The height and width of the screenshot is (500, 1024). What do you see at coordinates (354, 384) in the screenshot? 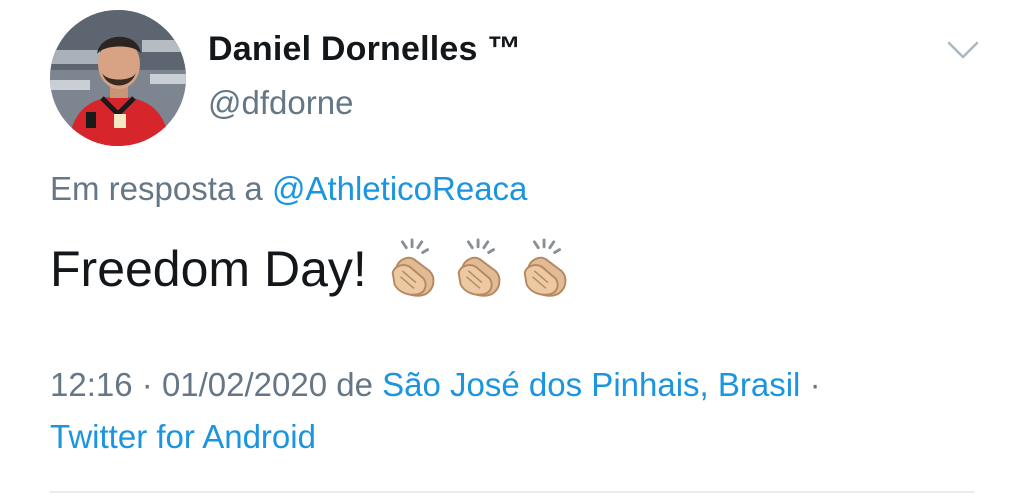
I see `location-prefix: de` at bounding box center [354, 384].